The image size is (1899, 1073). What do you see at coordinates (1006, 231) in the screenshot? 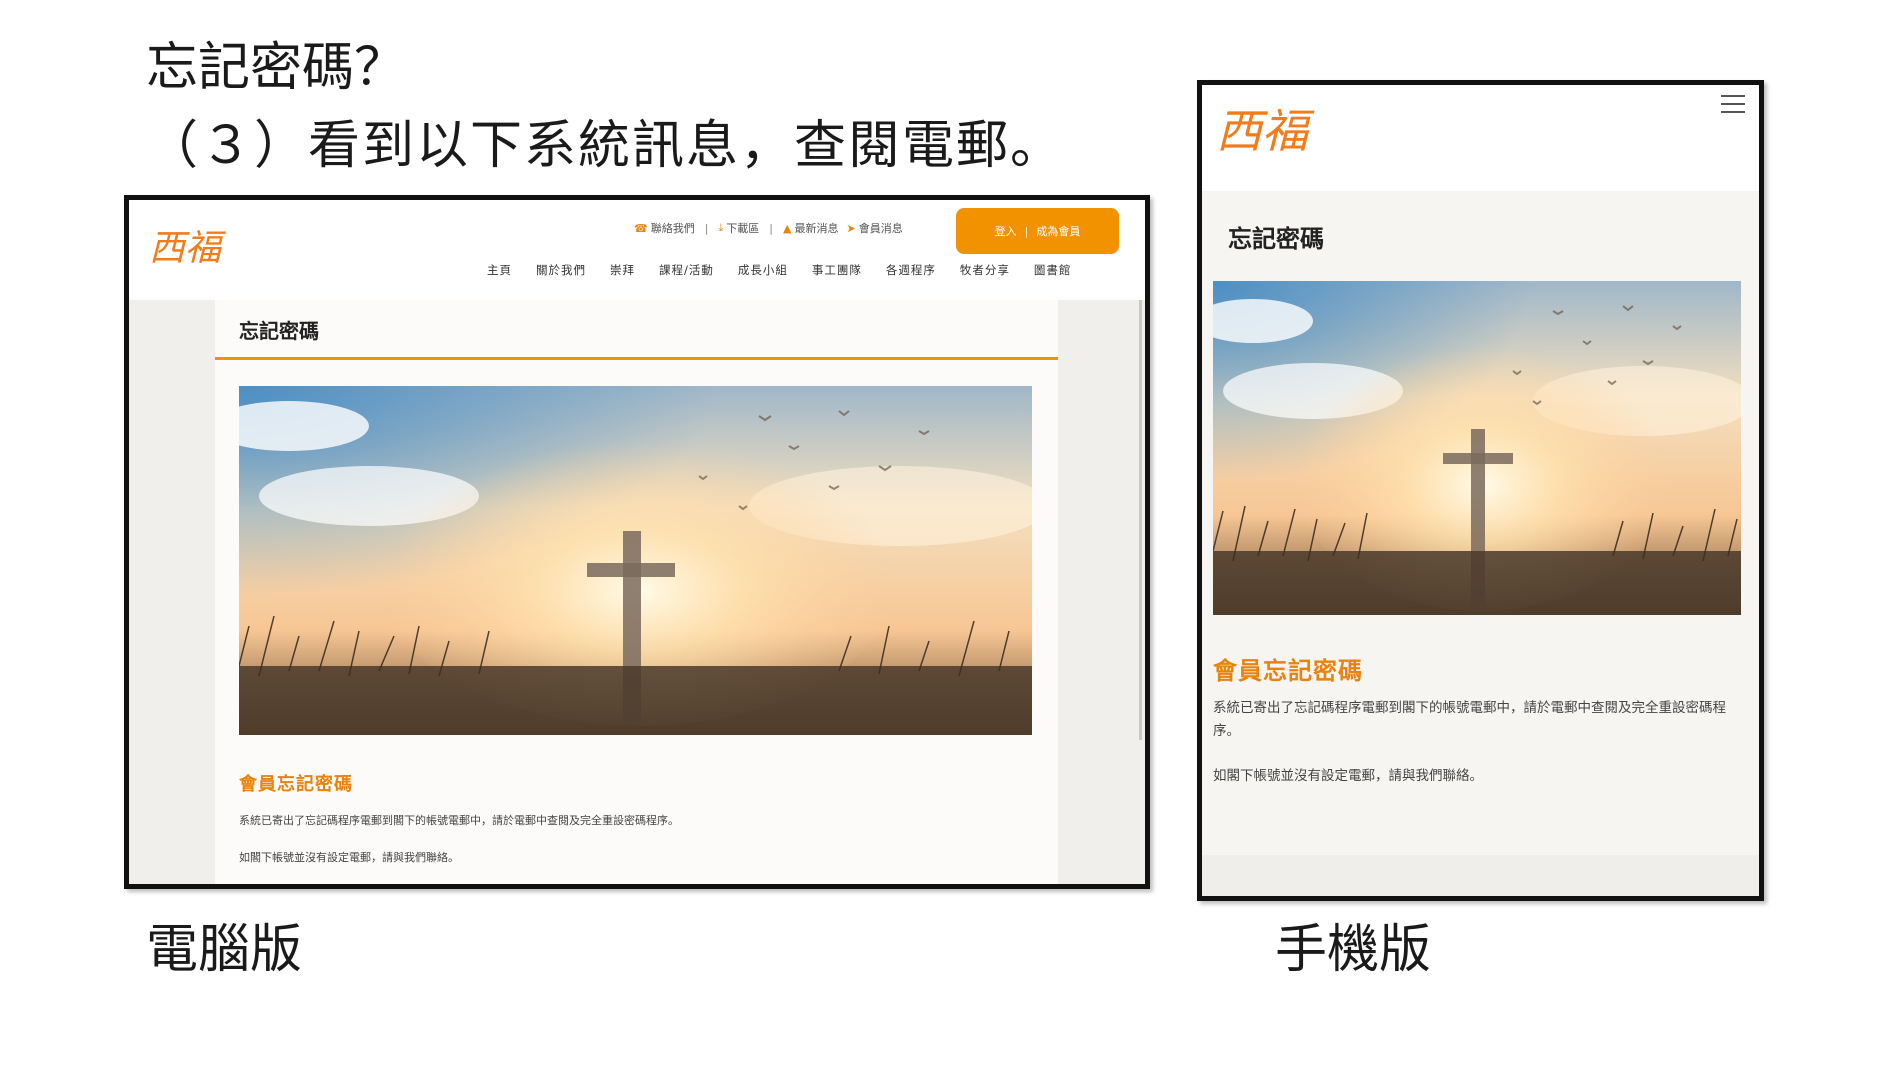
I see `login-button: 登入` at bounding box center [1006, 231].